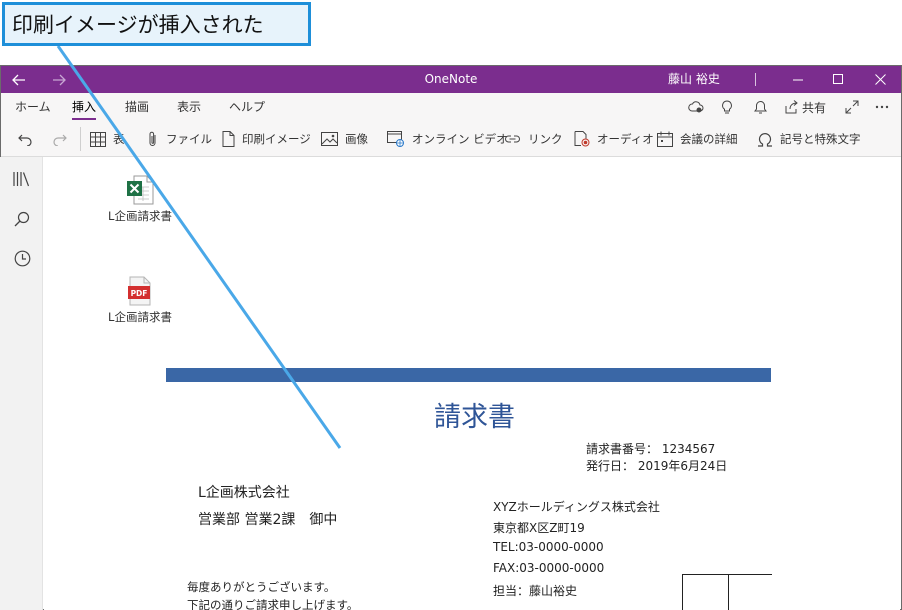 The height and width of the screenshot is (610, 902). Describe the element at coordinates (688, 449) in the screenshot. I see `invoice-number-value: 1234567` at that location.